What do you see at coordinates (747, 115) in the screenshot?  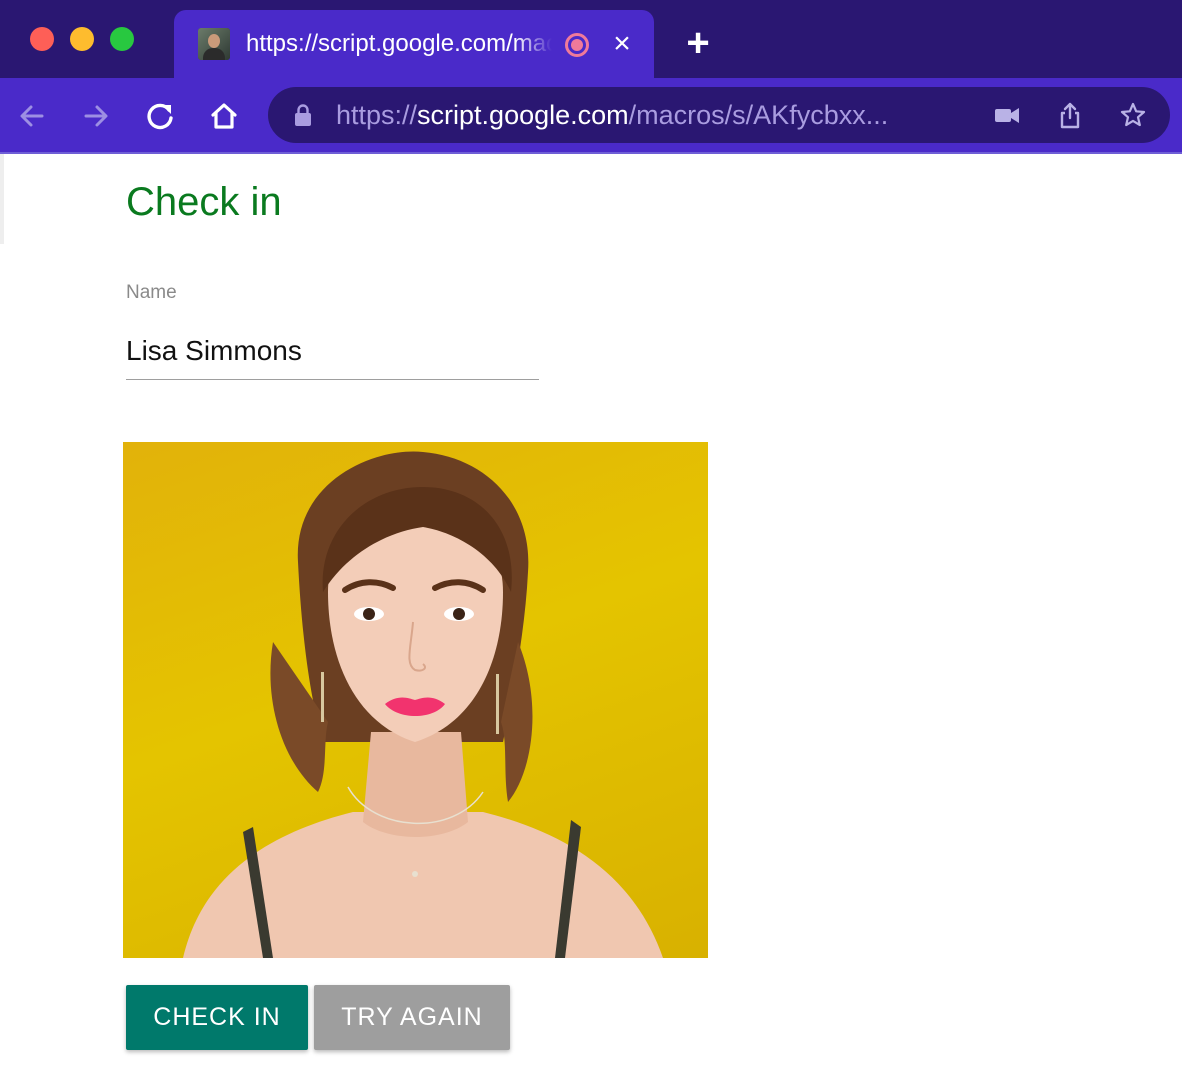 I see `url-path: /macros/s/AKfycbxx` at bounding box center [747, 115].